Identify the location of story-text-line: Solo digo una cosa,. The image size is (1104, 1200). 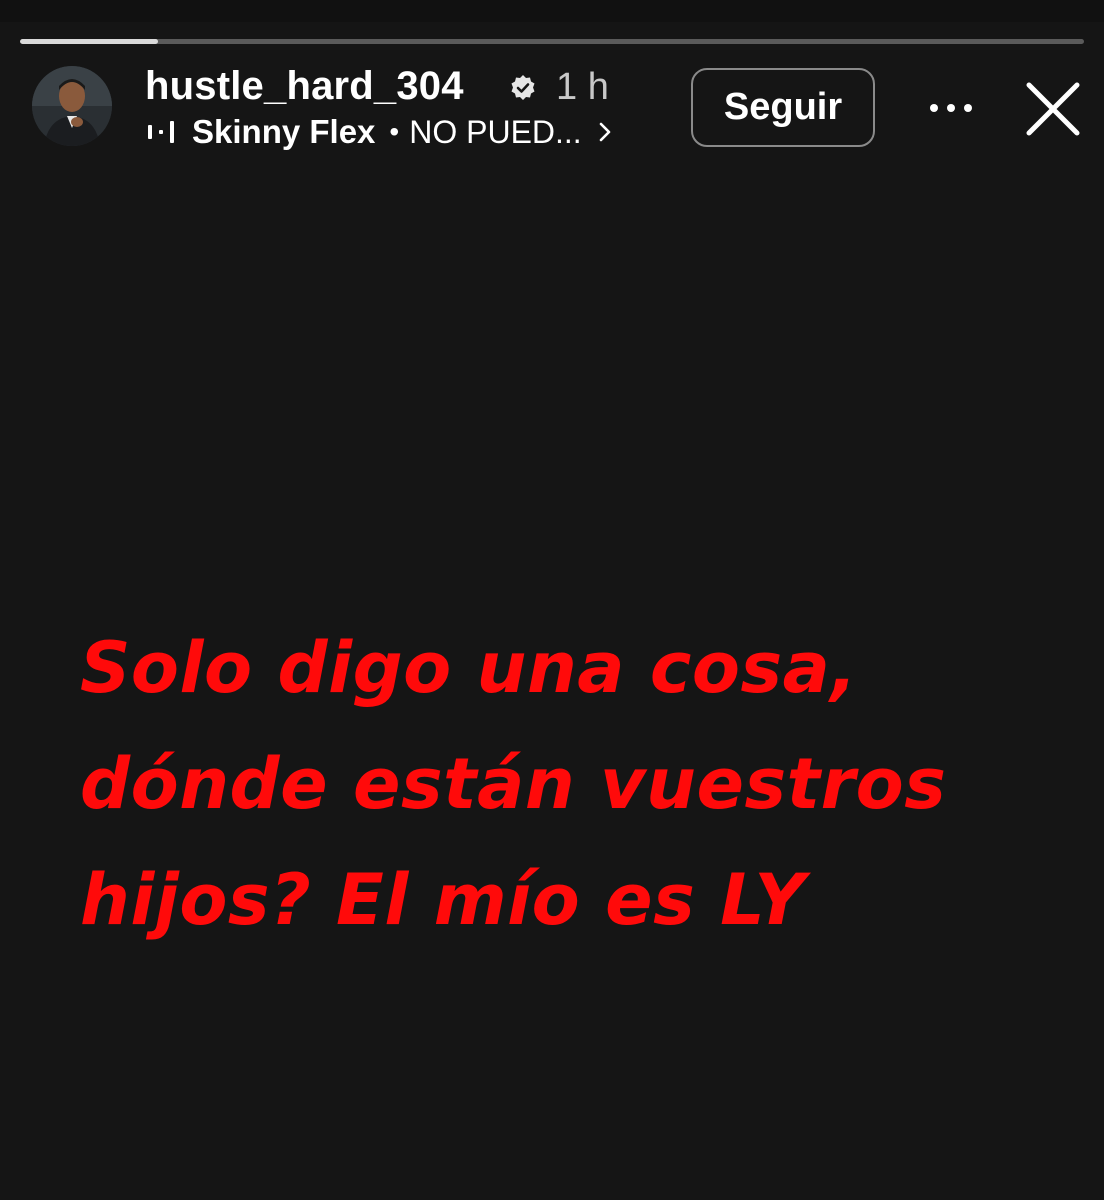
(469, 668).